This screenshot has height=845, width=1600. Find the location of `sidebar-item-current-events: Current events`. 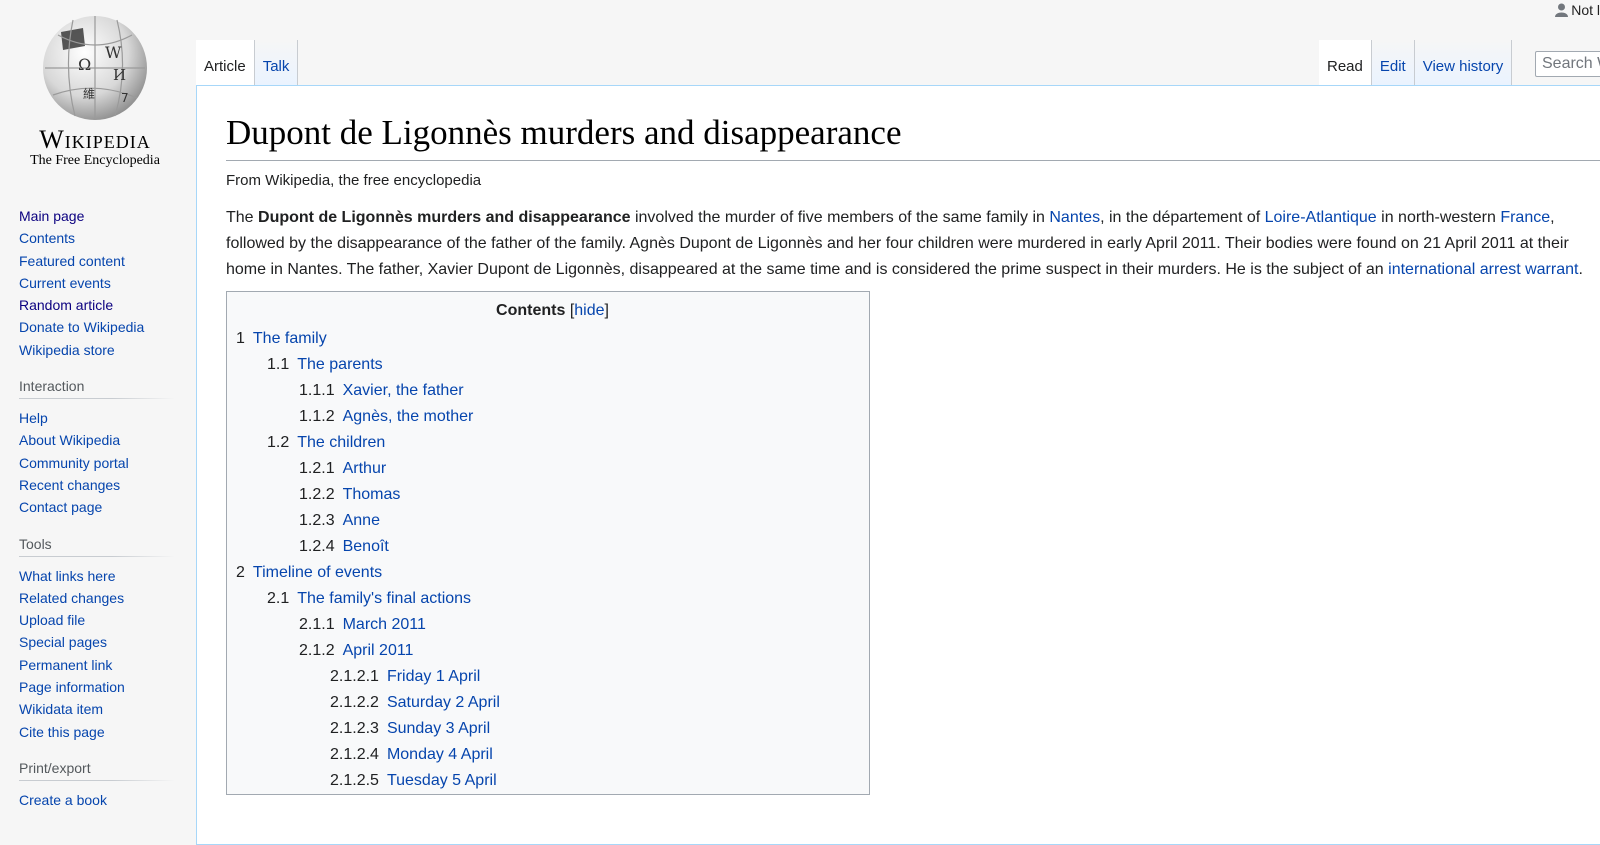

sidebar-item-current-events: Current events is located at coordinates (65, 283).